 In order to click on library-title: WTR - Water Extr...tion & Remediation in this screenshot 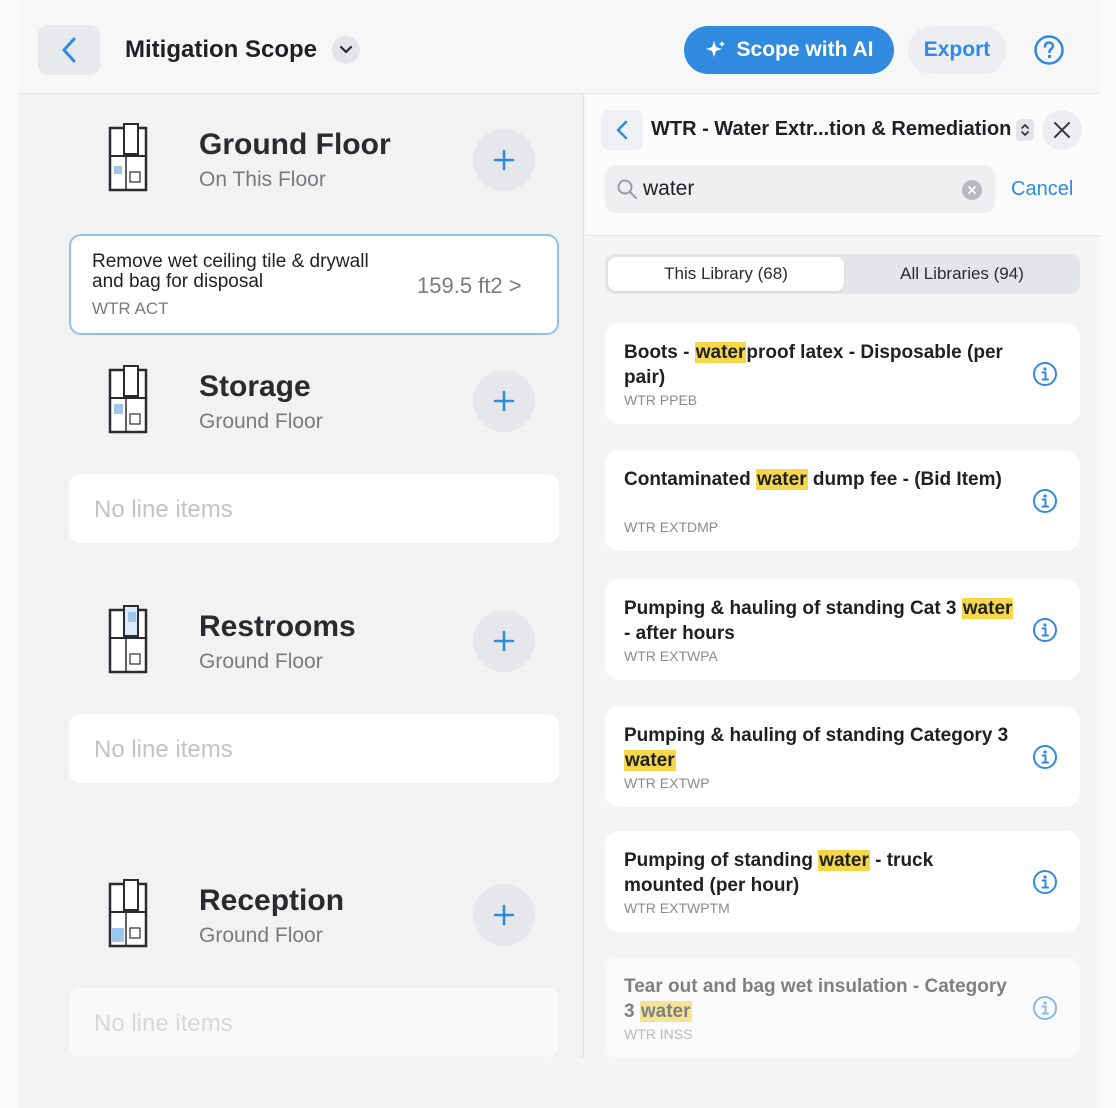, I will do `click(831, 129)`.